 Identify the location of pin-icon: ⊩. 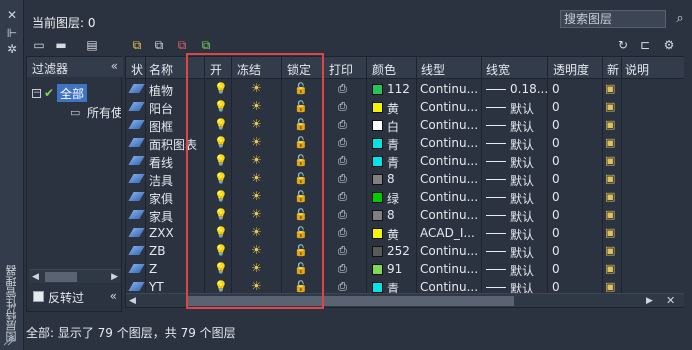
(12, 33).